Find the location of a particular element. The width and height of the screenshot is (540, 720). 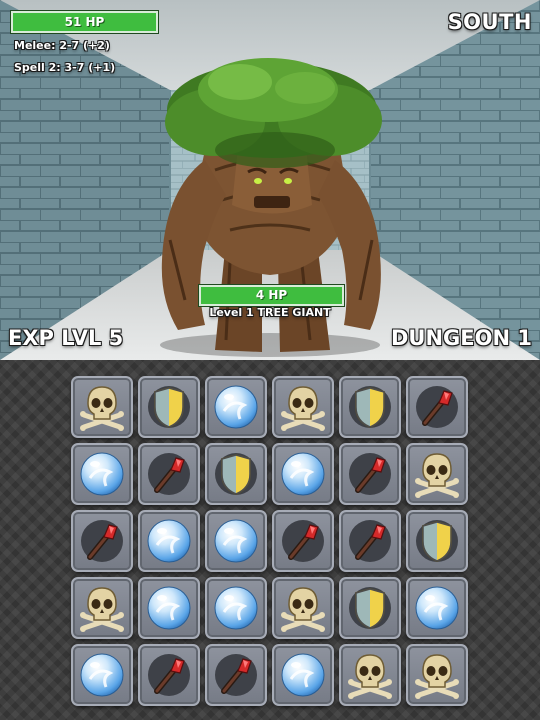

dungeon-level: DUNGEON 1 is located at coordinates (461, 338).